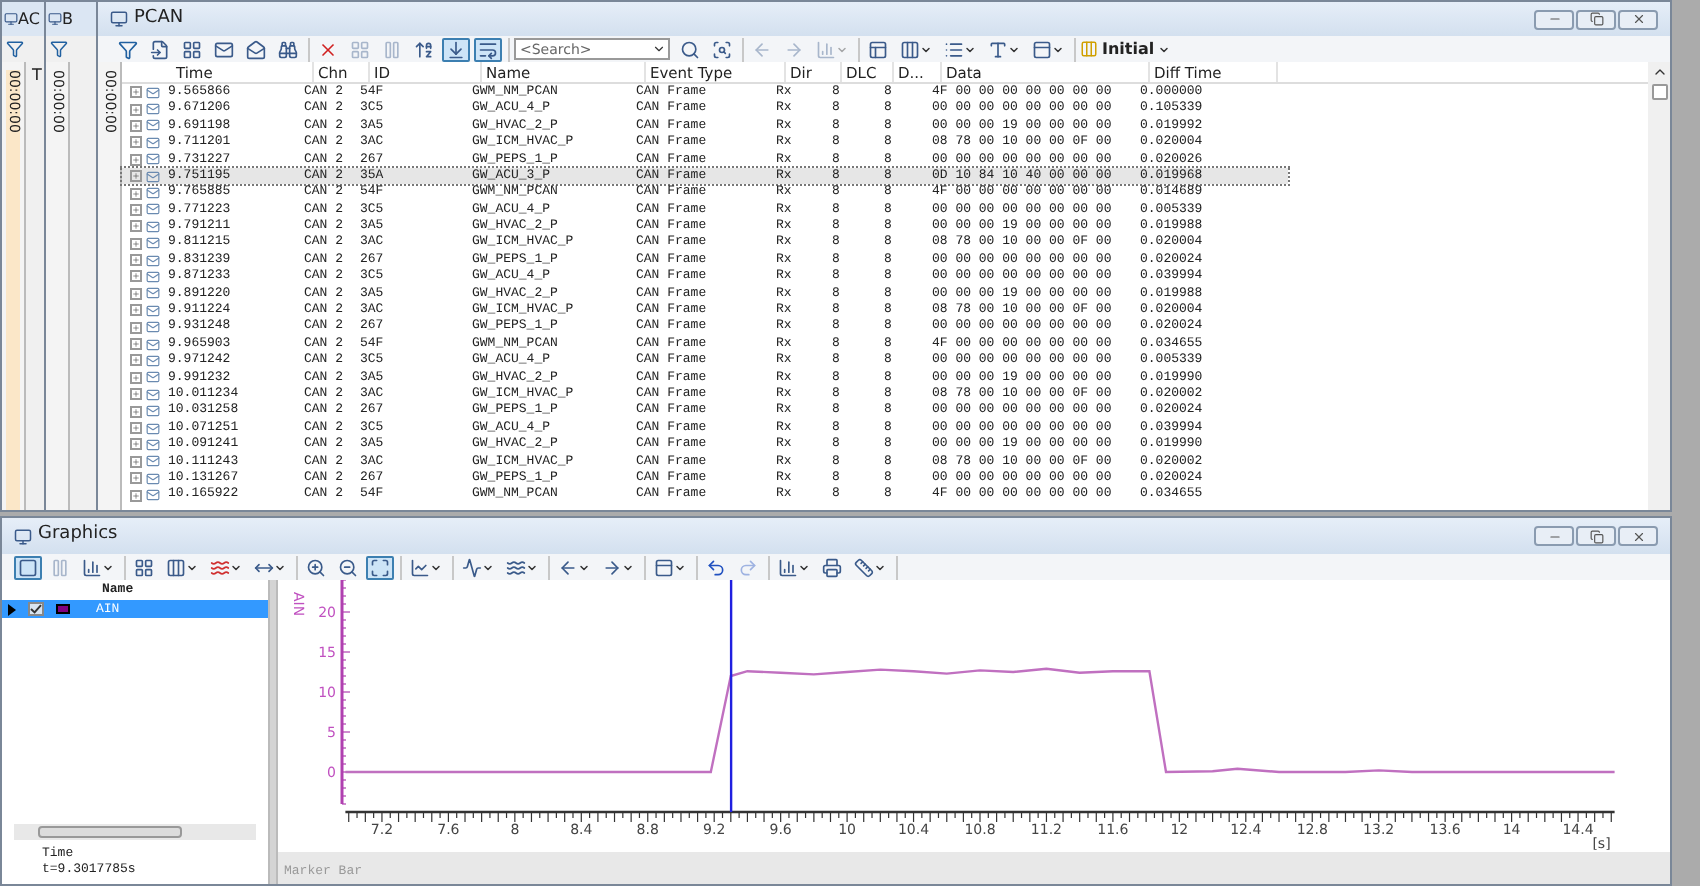 The width and height of the screenshot is (1700, 886). I want to click on layout-button, so click(878, 49).